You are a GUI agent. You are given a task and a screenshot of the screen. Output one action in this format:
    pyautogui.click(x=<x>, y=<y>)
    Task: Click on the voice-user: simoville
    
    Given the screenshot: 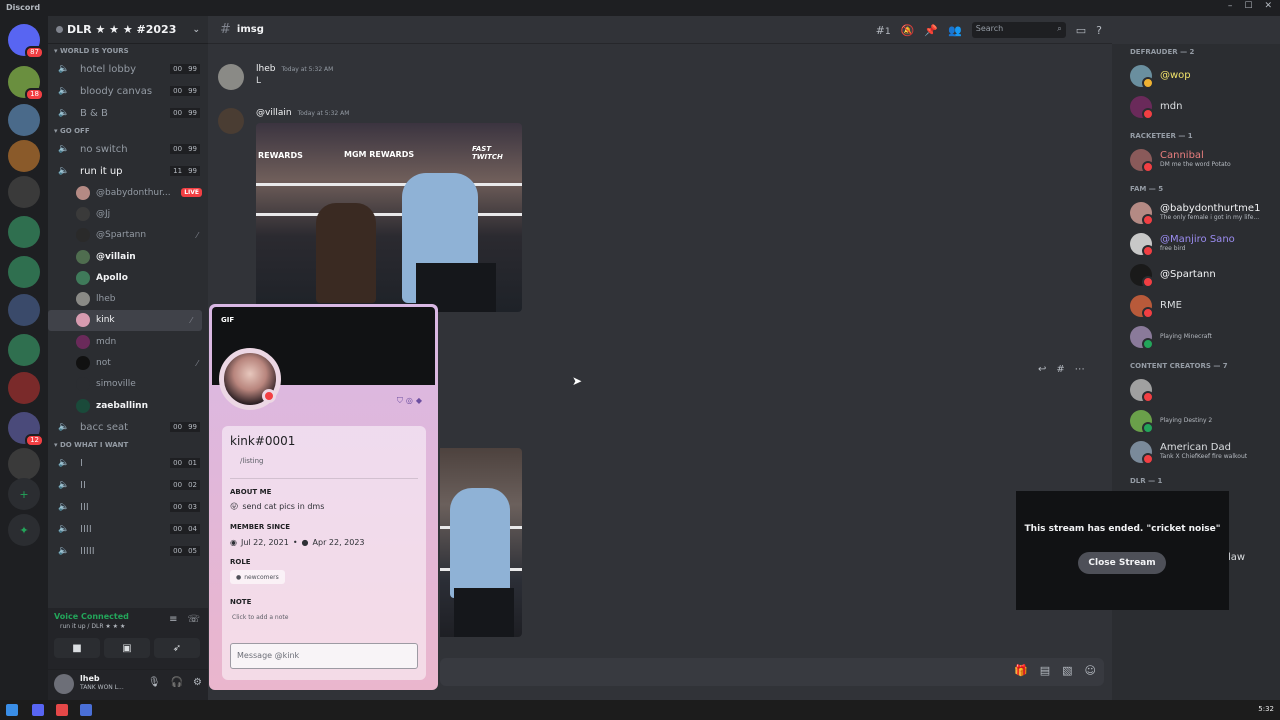 What is the action you would take?
    pyautogui.click(x=128, y=384)
    